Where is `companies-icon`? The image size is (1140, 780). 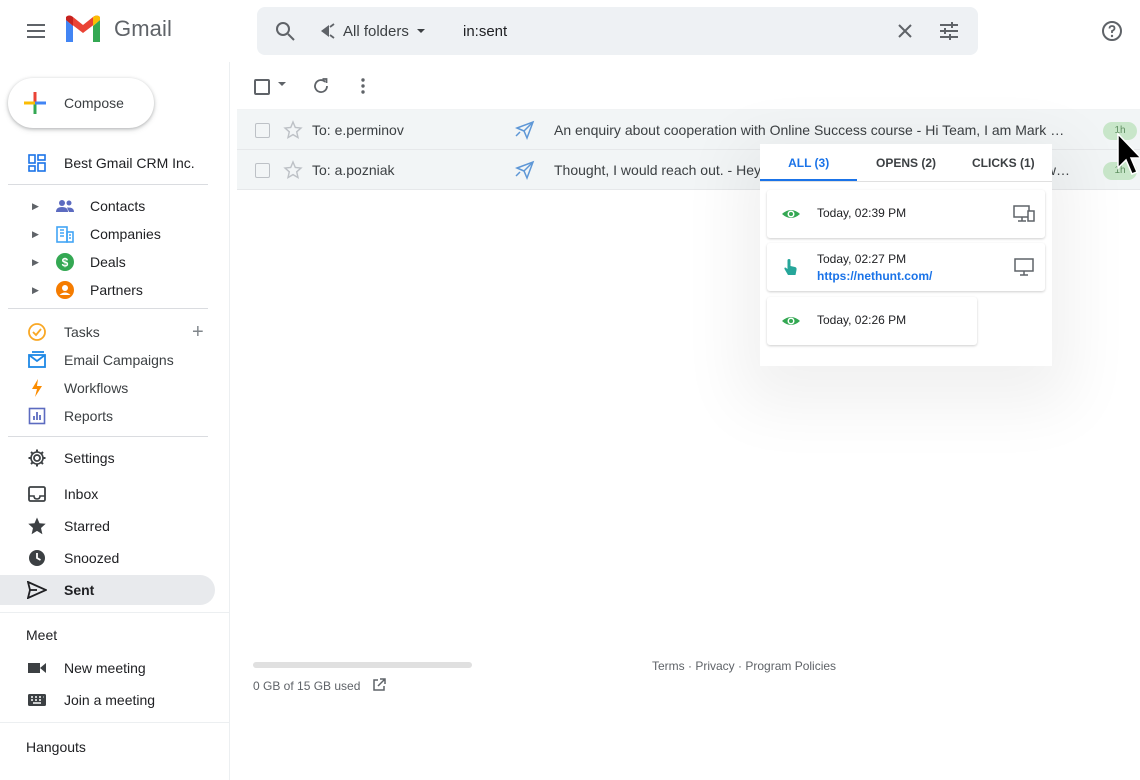
companies-icon is located at coordinates (65, 234).